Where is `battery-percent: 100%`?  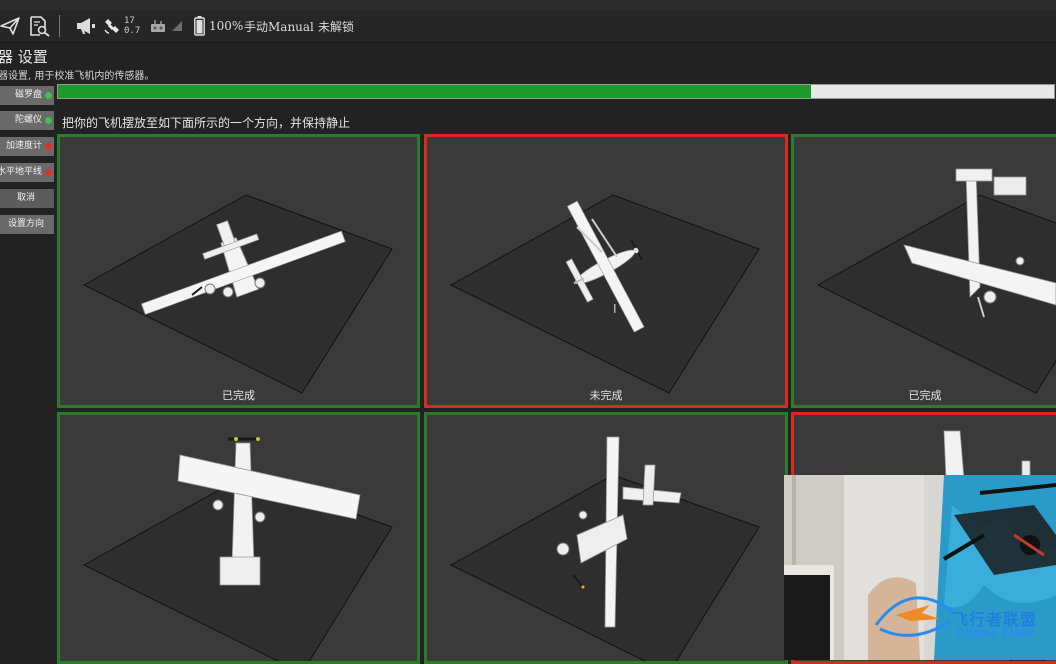 battery-percent: 100% is located at coordinates (226, 26).